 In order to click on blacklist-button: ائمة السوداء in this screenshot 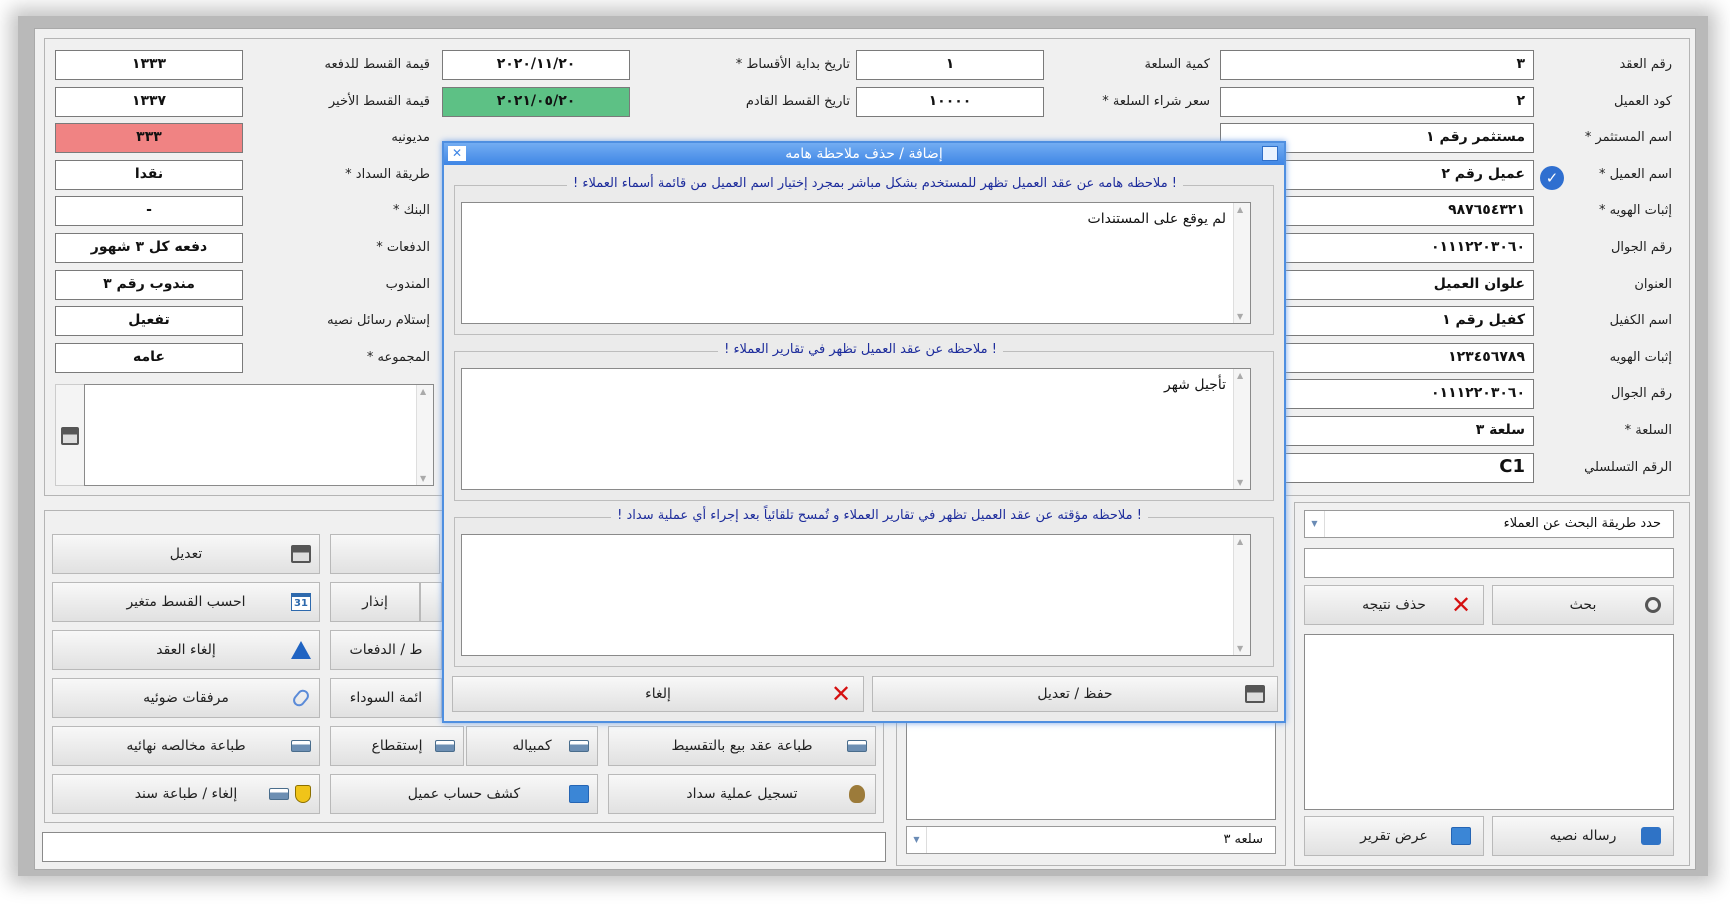, I will do `click(386, 698)`.